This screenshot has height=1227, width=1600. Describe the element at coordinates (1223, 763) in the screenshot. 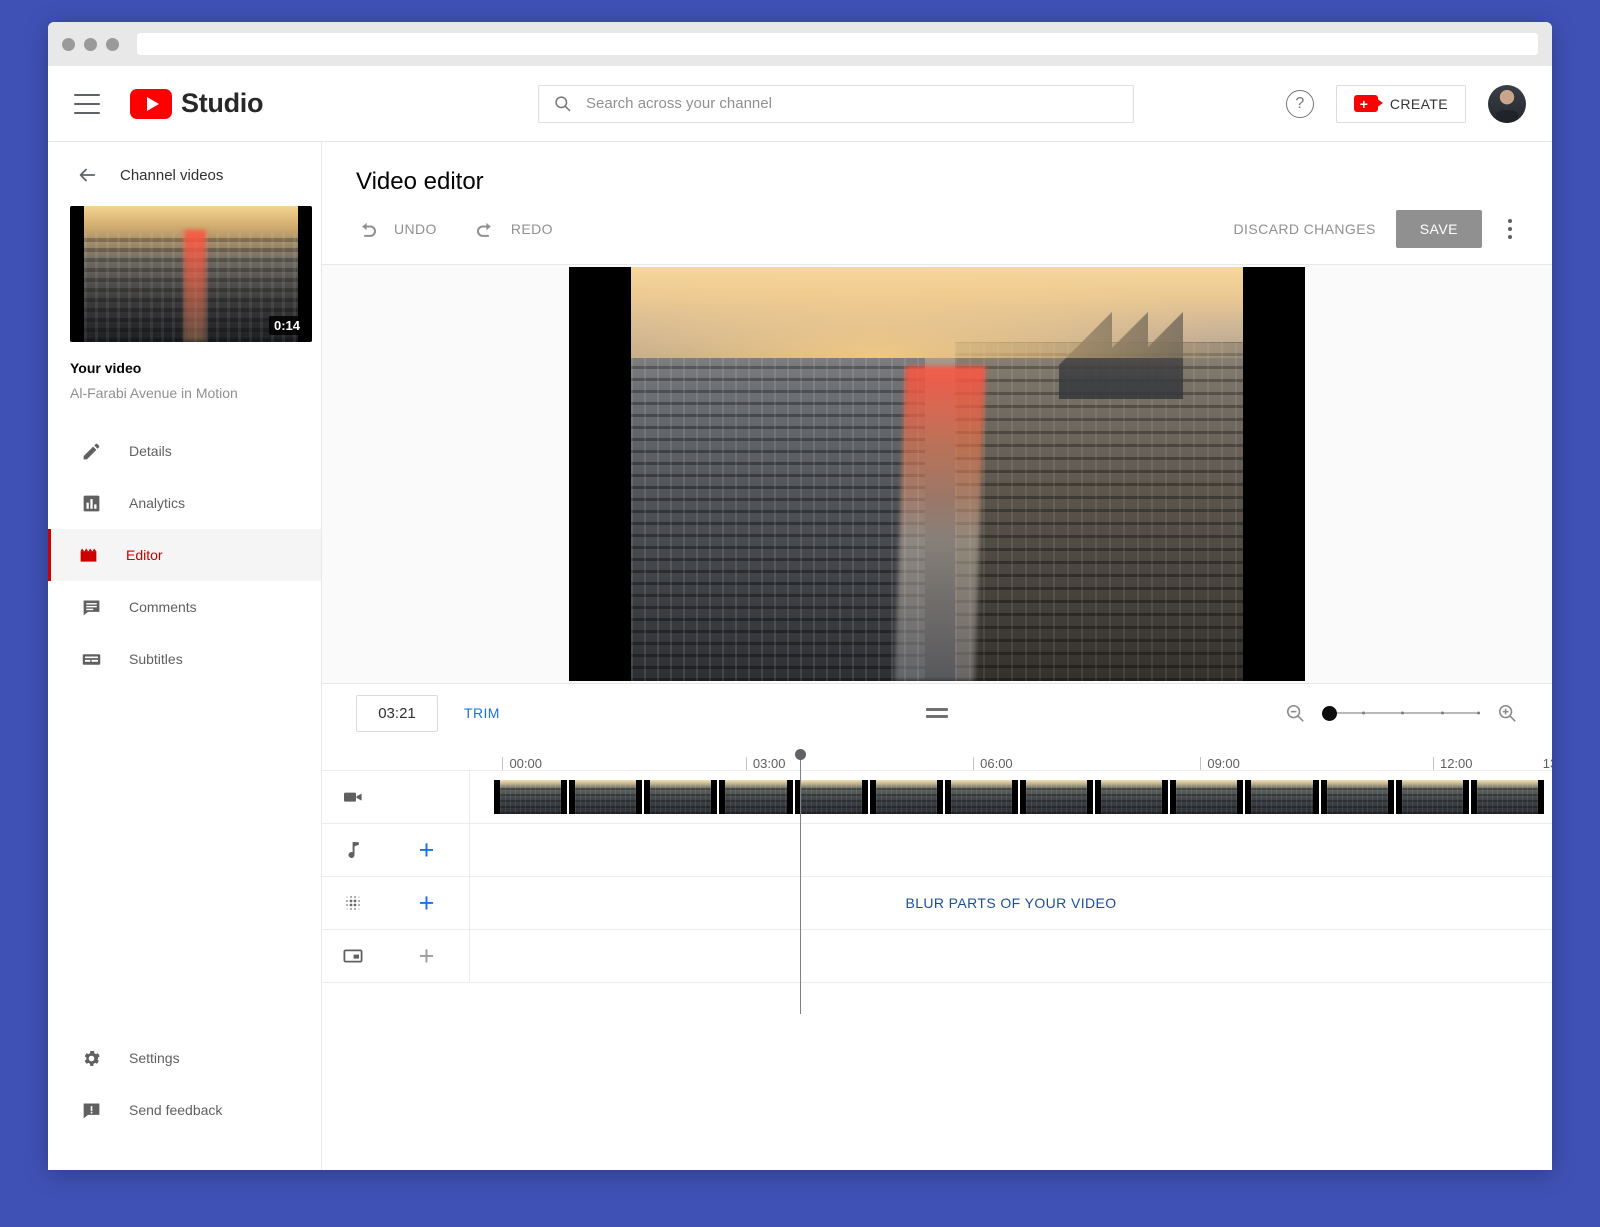

I see `ruler-label: 09:00` at that location.